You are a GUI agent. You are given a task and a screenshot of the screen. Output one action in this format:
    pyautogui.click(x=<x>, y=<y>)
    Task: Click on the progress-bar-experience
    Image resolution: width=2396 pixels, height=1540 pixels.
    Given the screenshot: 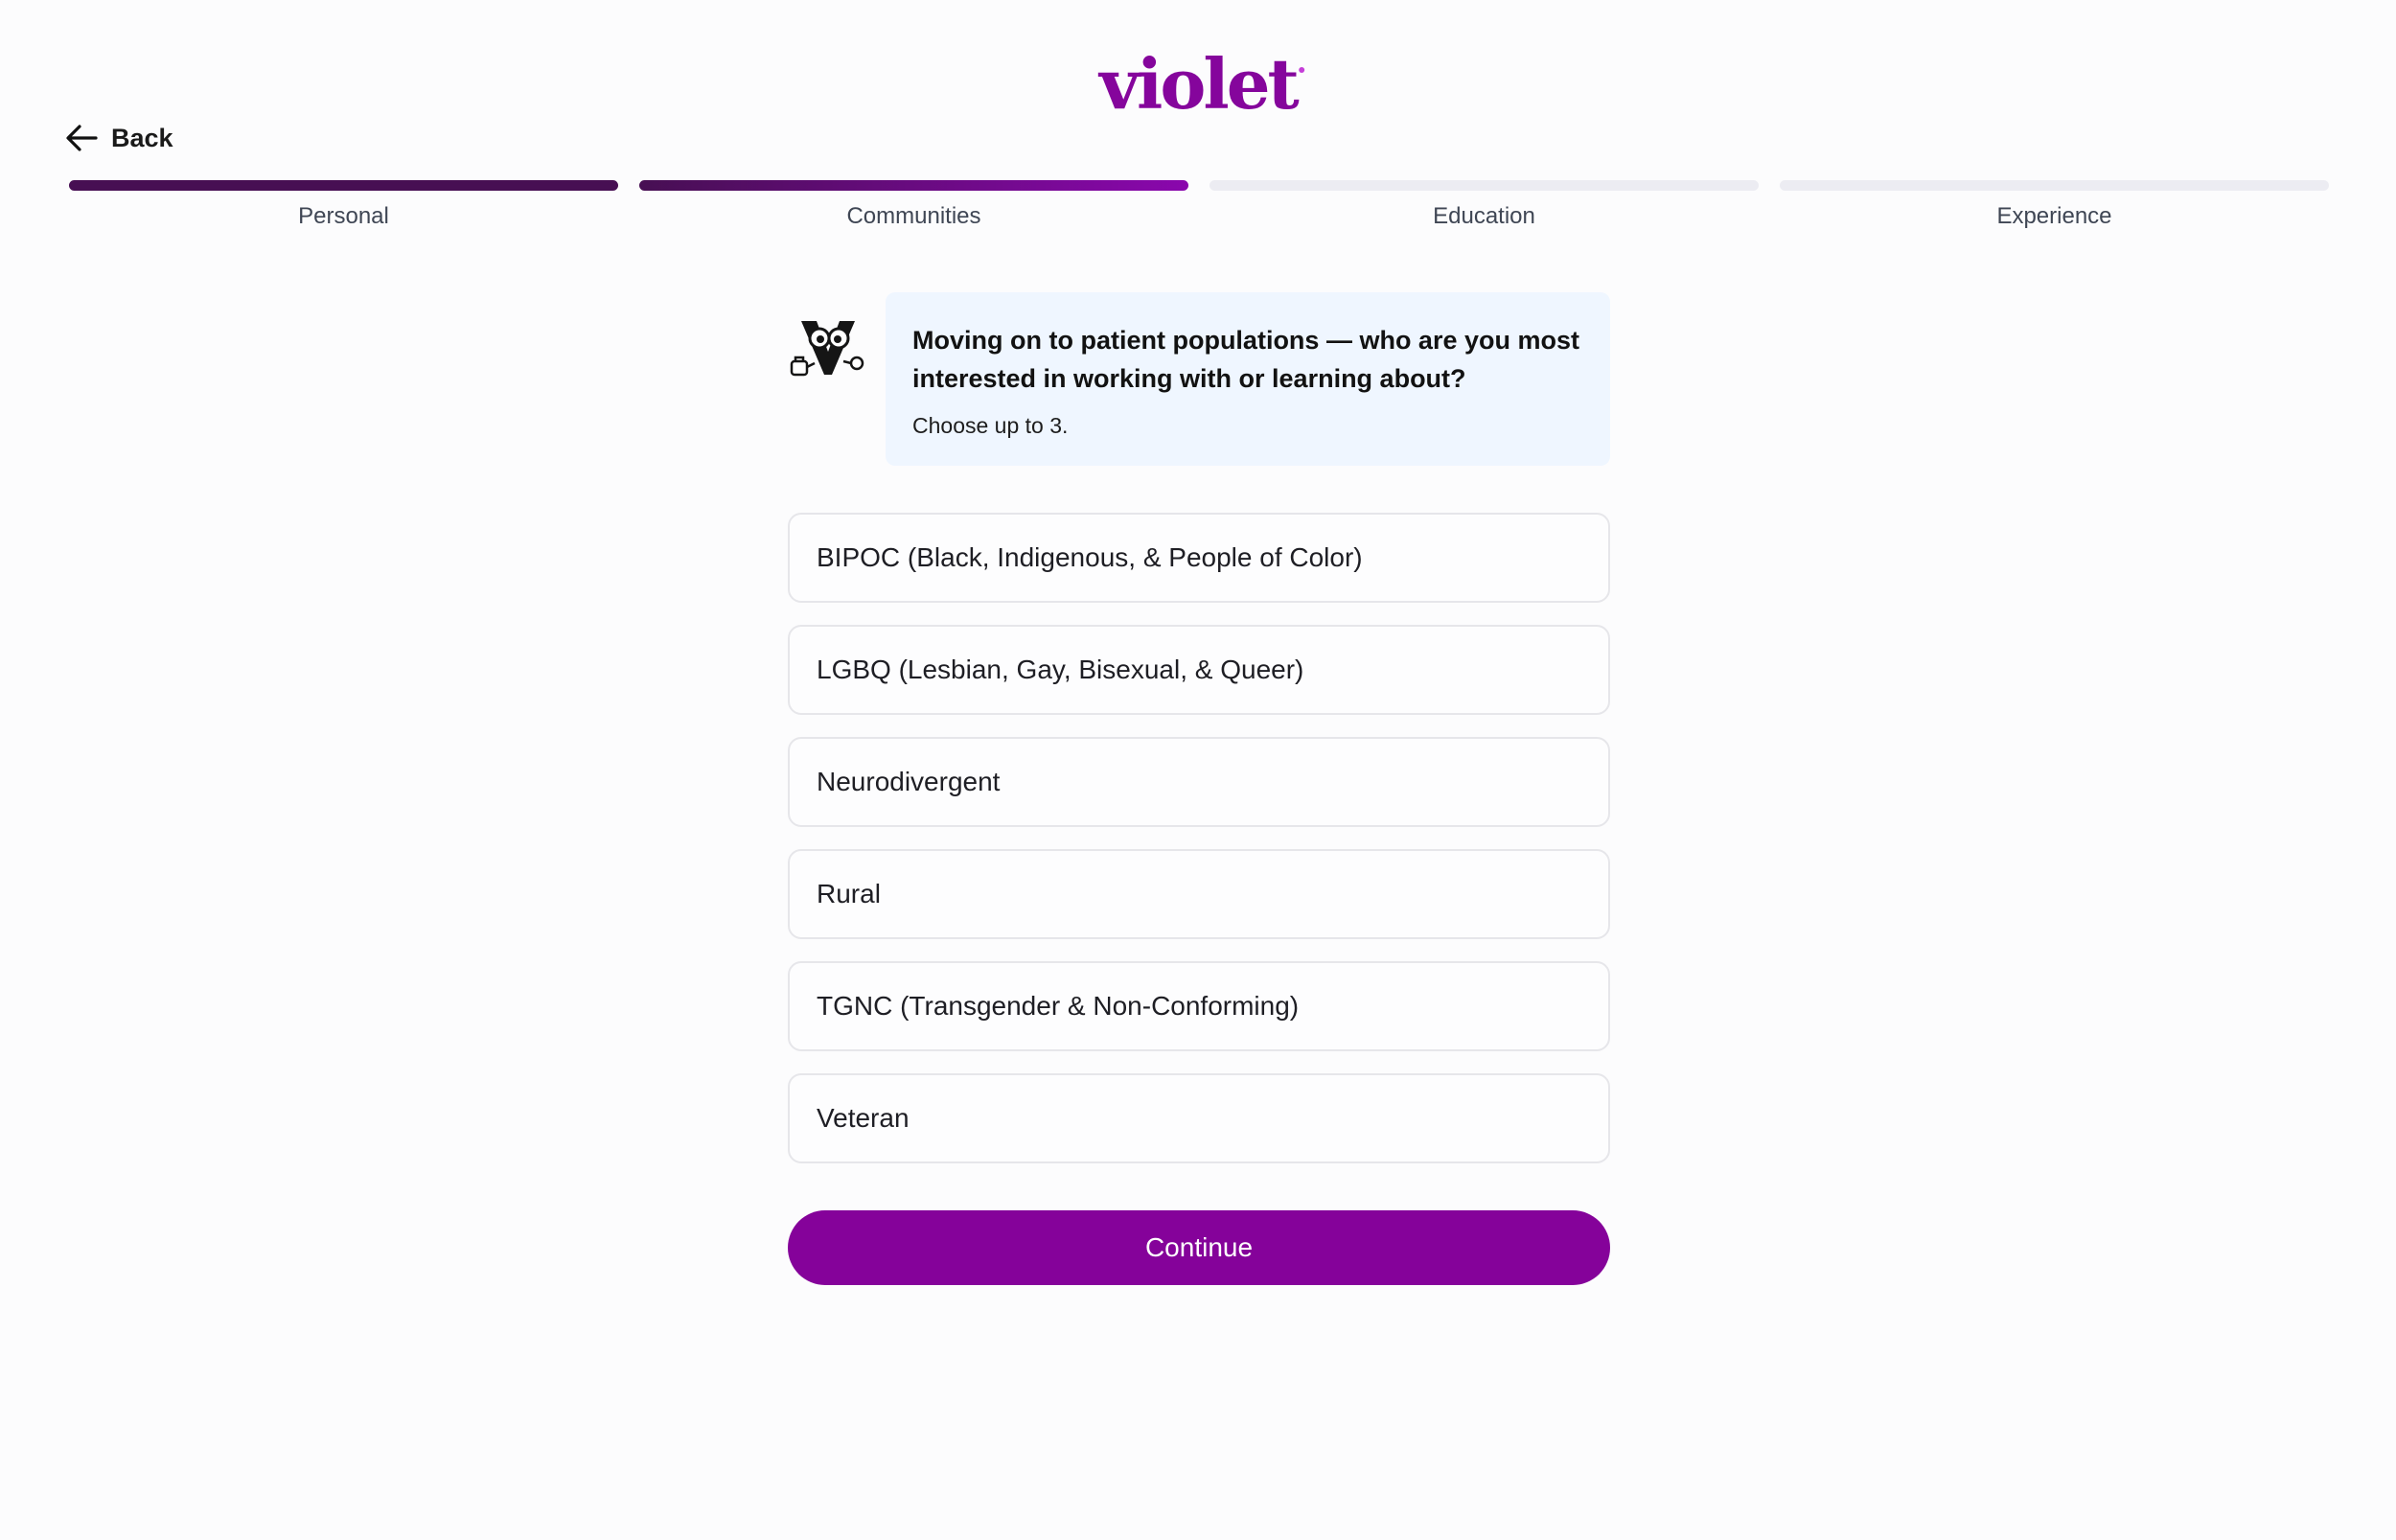 What is the action you would take?
    pyautogui.click(x=2055, y=185)
    